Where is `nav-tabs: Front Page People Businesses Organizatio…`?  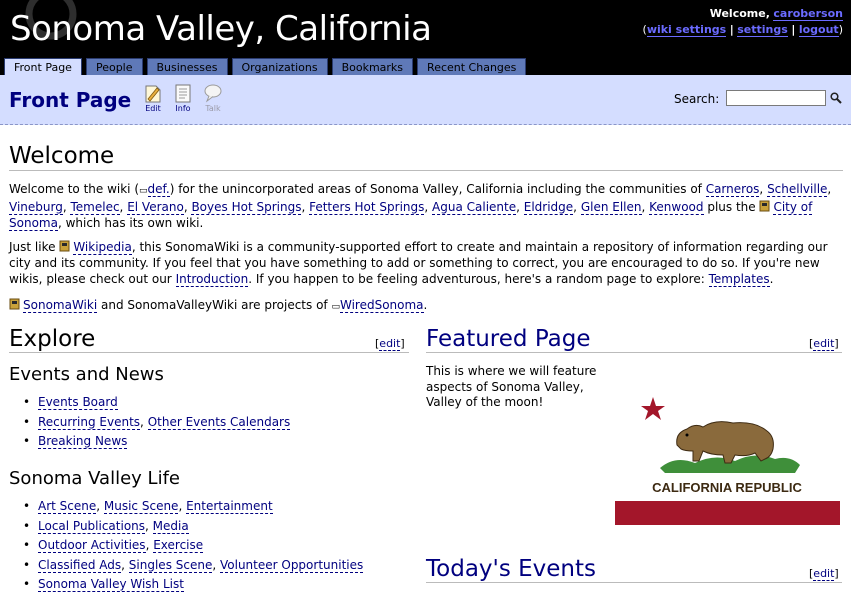 nav-tabs: Front Page People Businesses Organizatio… is located at coordinates (265, 66).